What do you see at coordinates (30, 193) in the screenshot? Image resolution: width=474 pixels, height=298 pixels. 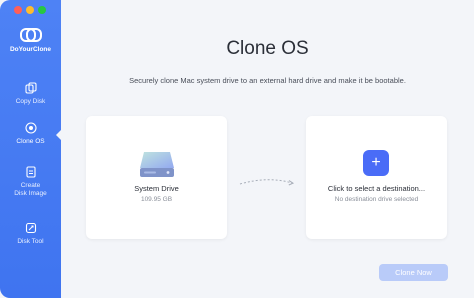 I see `sidebar-item-label-line2: Disk Image` at bounding box center [30, 193].